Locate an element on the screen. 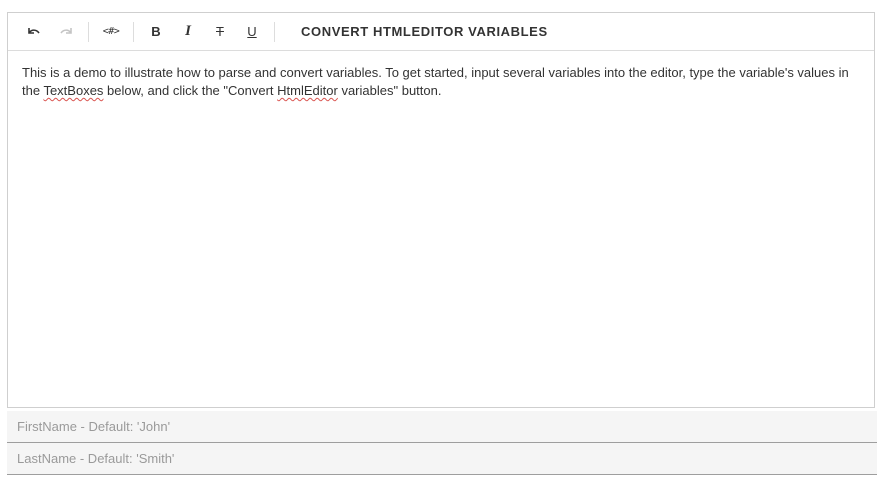  editor-toolbar: <#> B I T U CONVERT HTMLEDITOR VARIABLES is located at coordinates (441, 32).